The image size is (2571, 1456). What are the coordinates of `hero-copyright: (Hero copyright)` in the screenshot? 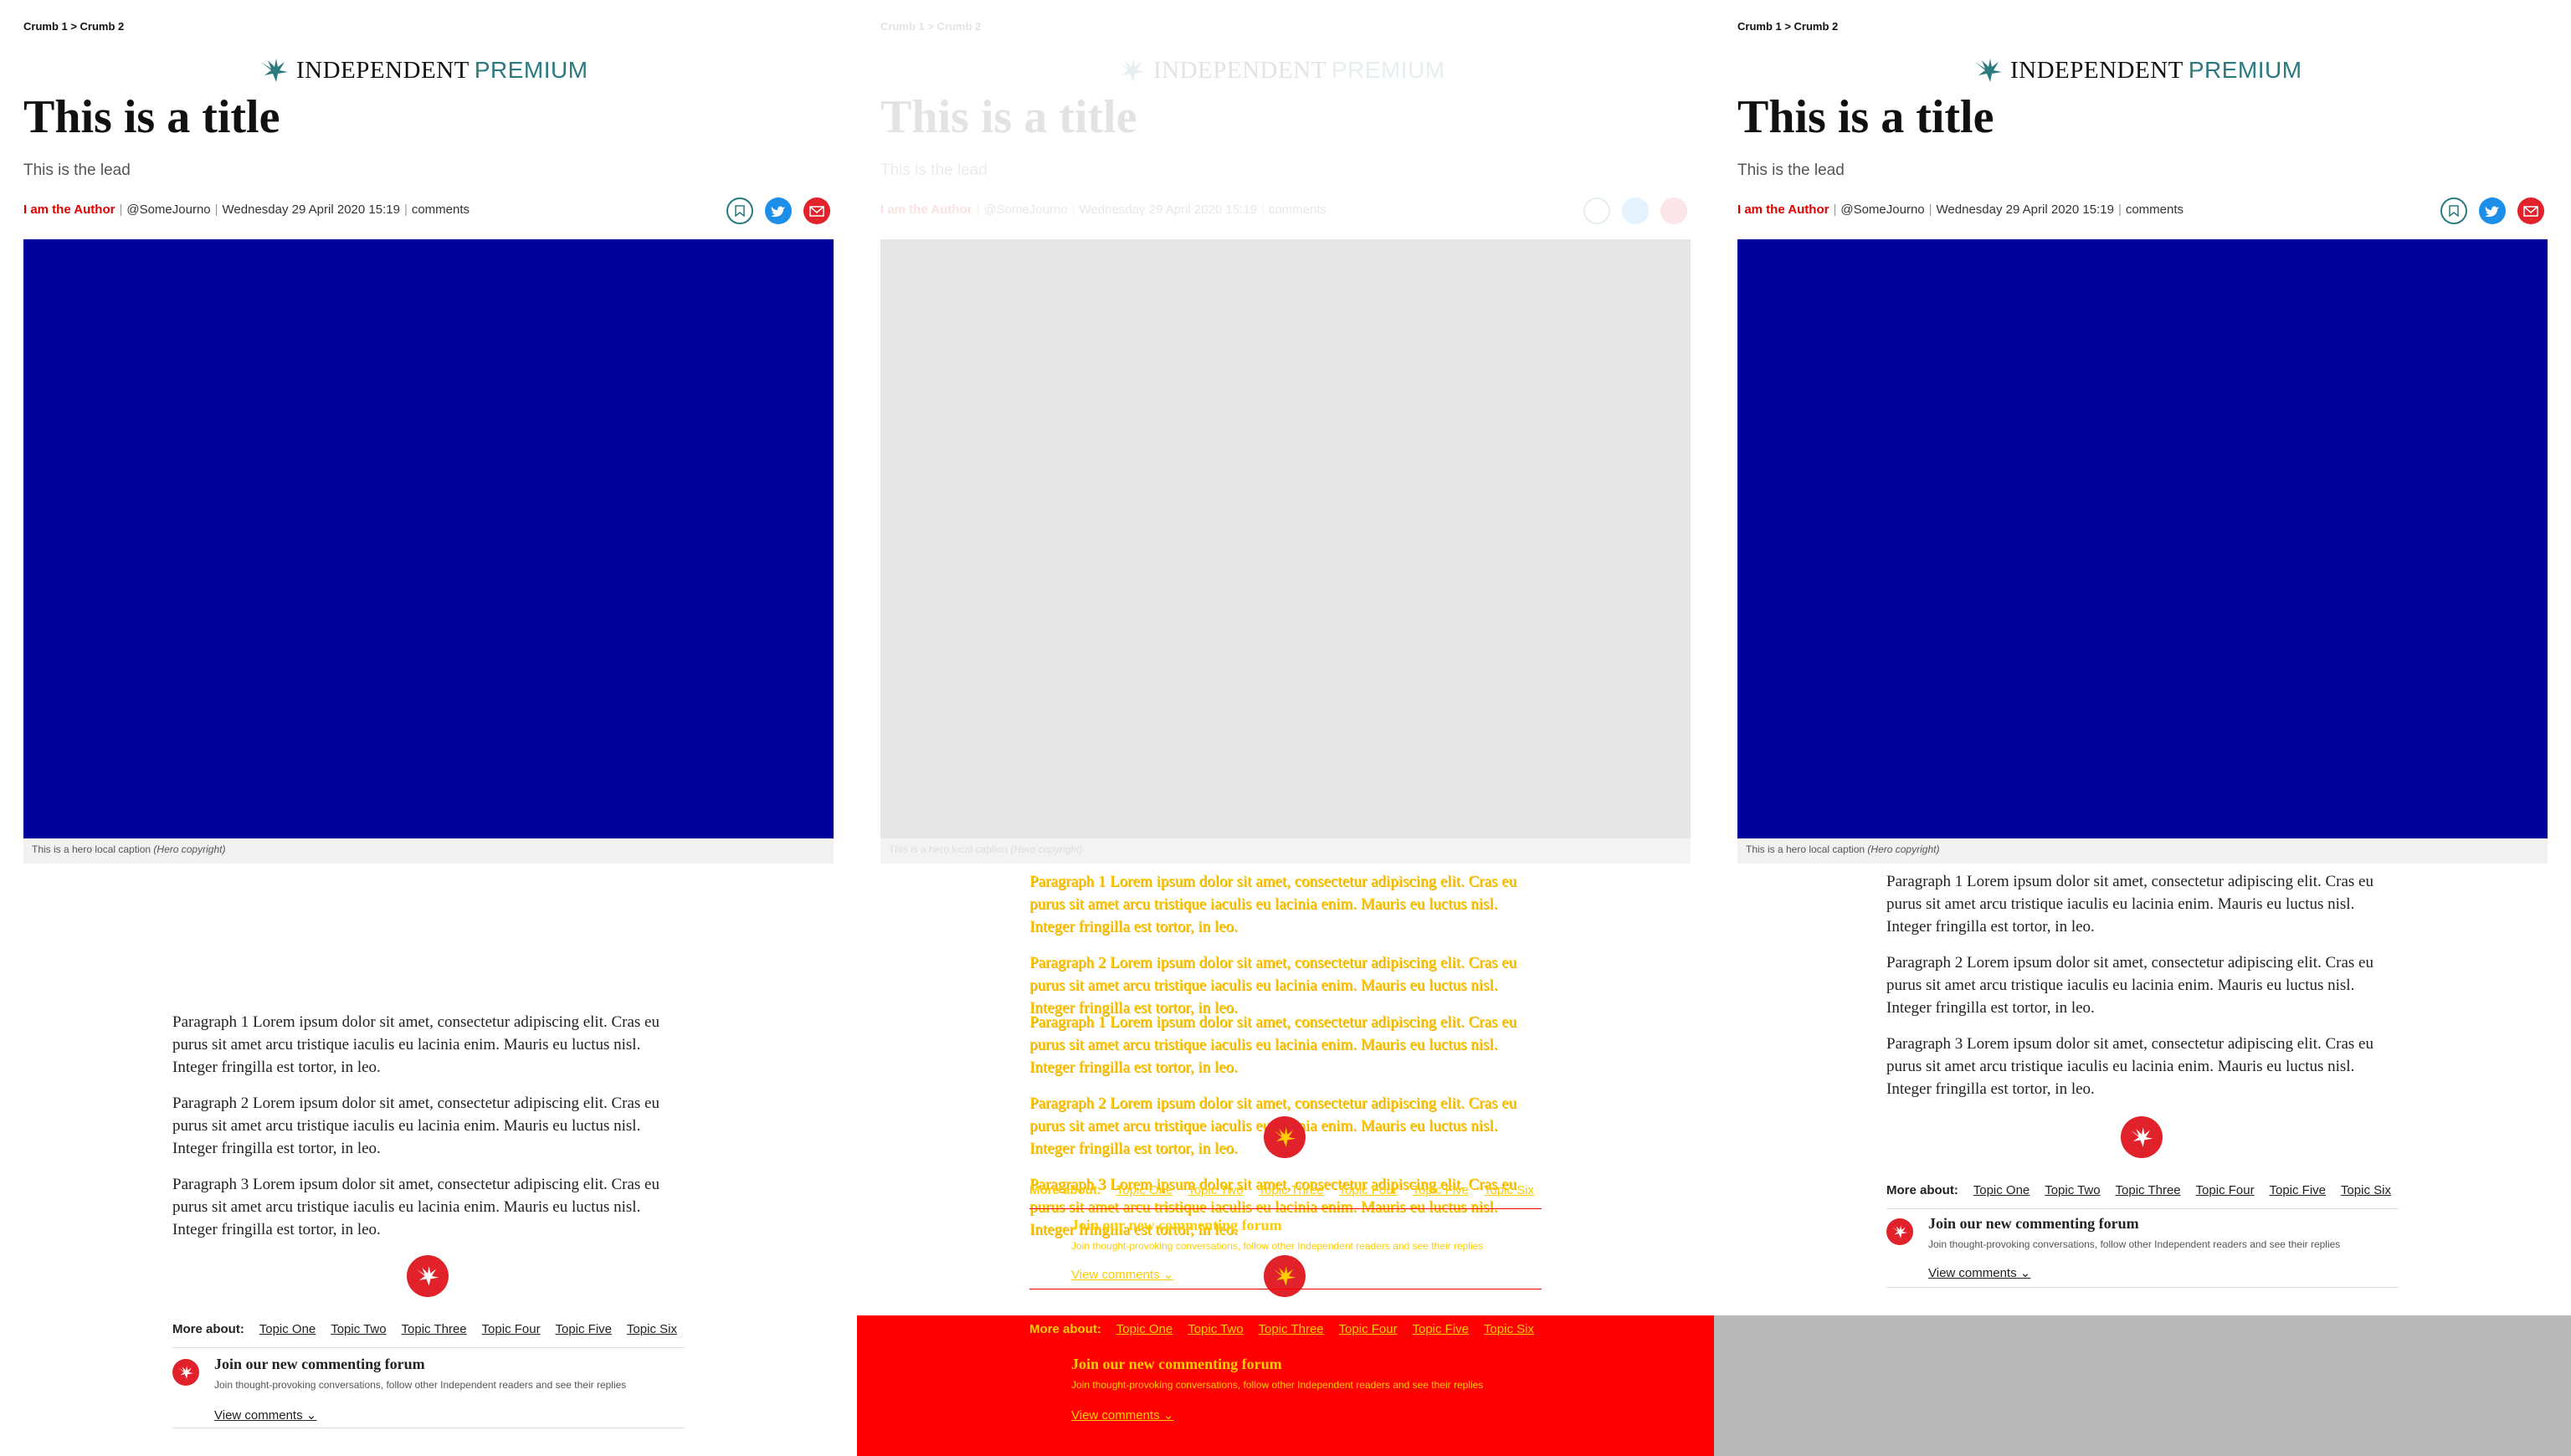 It's located at (1903, 849).